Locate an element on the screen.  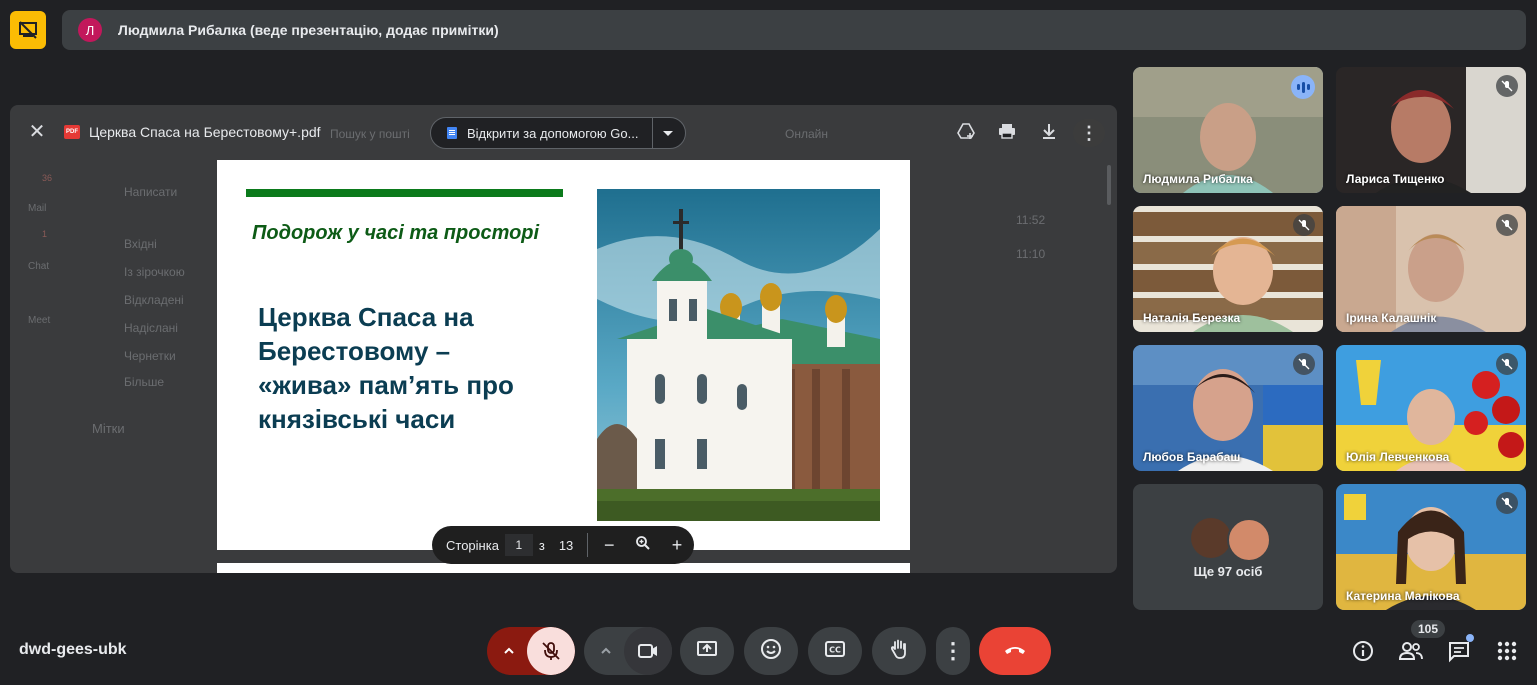
page-total: 13 is located at coordinates (566, 545).